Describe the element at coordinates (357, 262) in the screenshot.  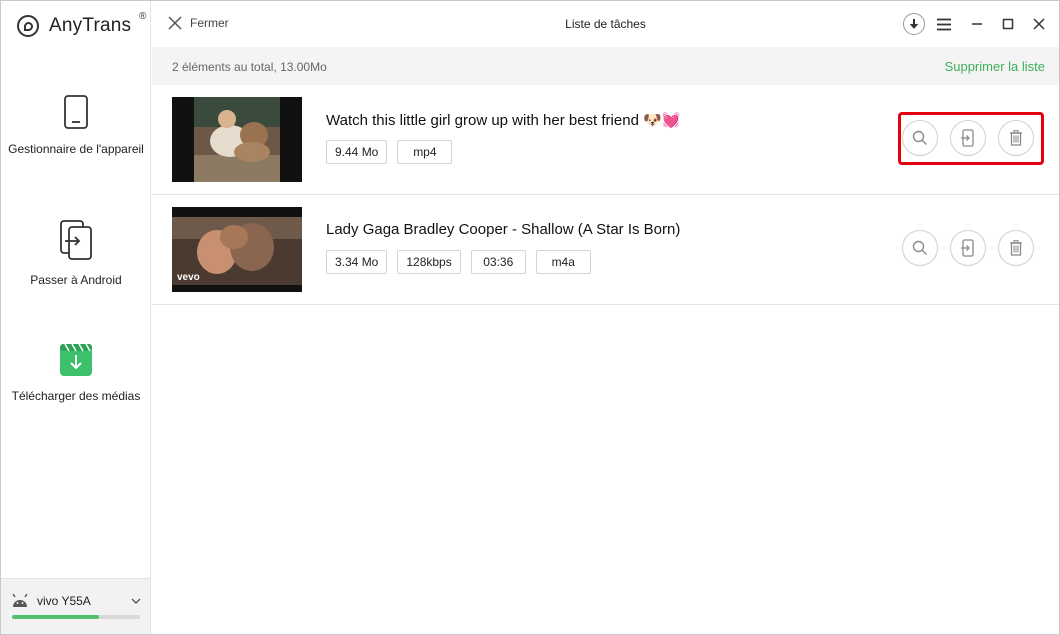
I see `file-size-tag: 3.34 Mo` at that location.